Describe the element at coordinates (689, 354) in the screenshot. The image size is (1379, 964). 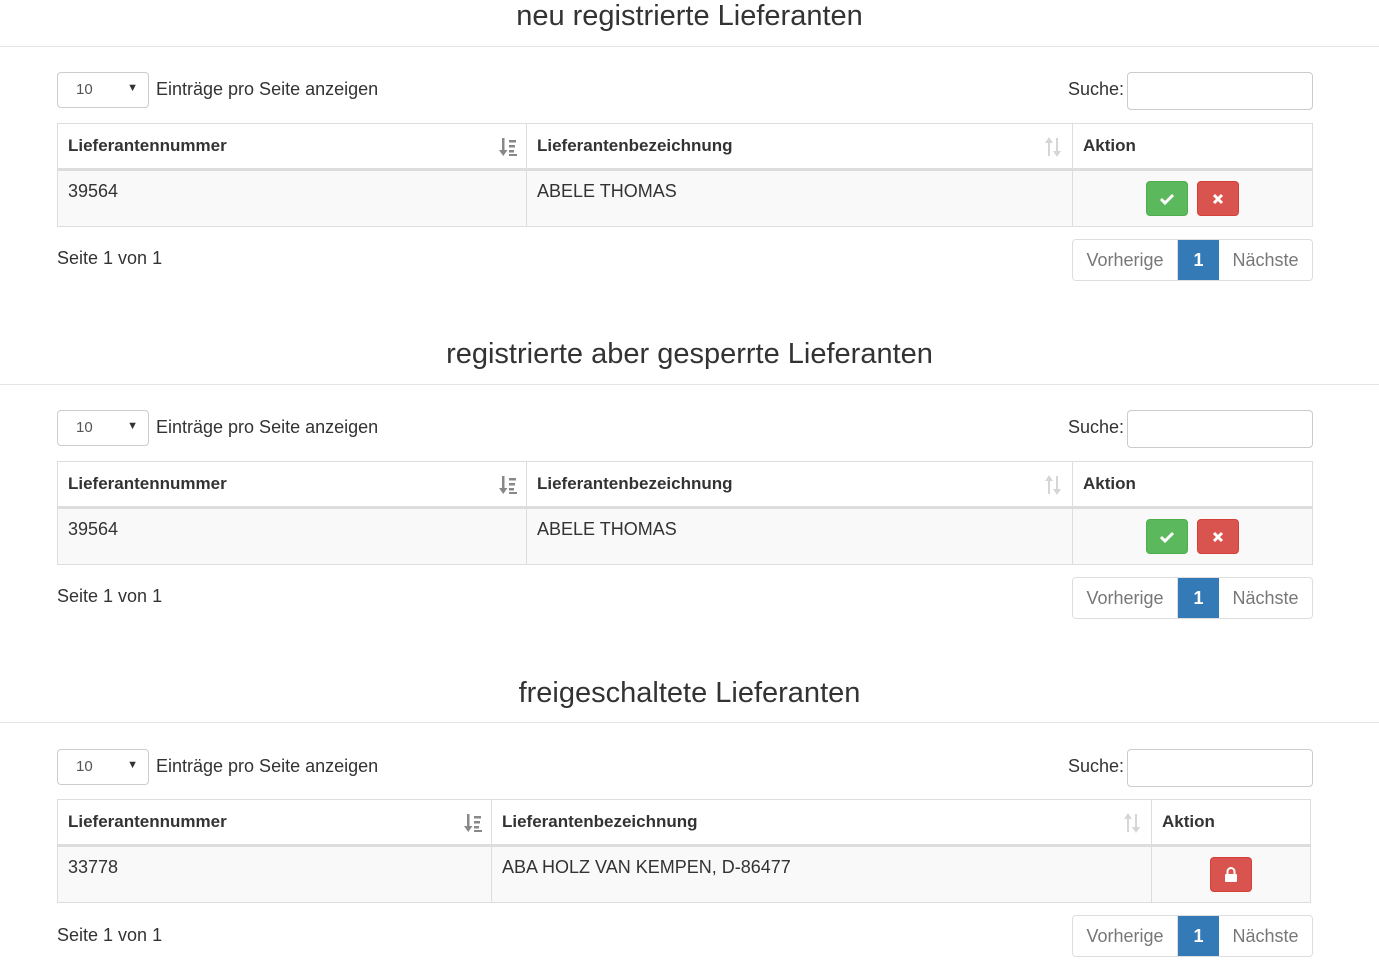
I see `section-title: registrierte aber gesperrte Lieferanten` at that location.